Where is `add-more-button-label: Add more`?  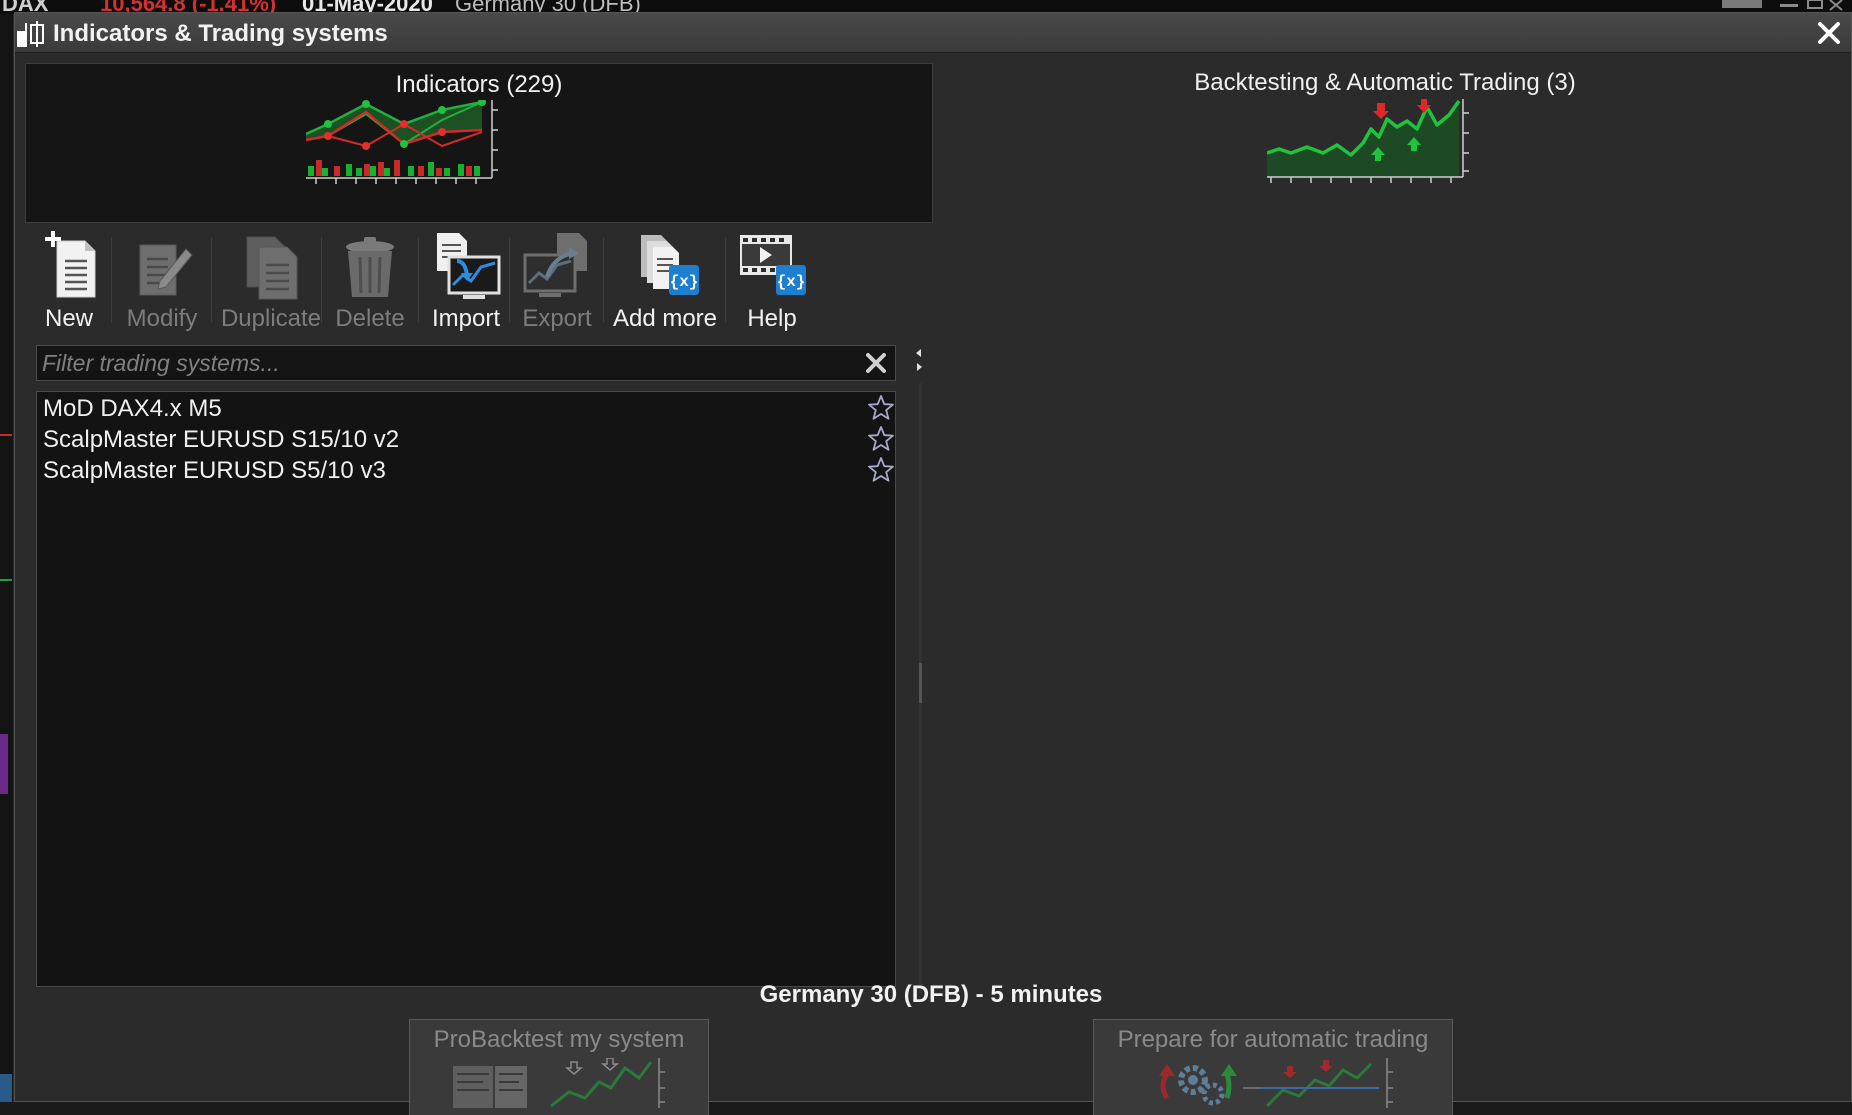 add-more-button-label: Add more is located at coordinates (665, 318).